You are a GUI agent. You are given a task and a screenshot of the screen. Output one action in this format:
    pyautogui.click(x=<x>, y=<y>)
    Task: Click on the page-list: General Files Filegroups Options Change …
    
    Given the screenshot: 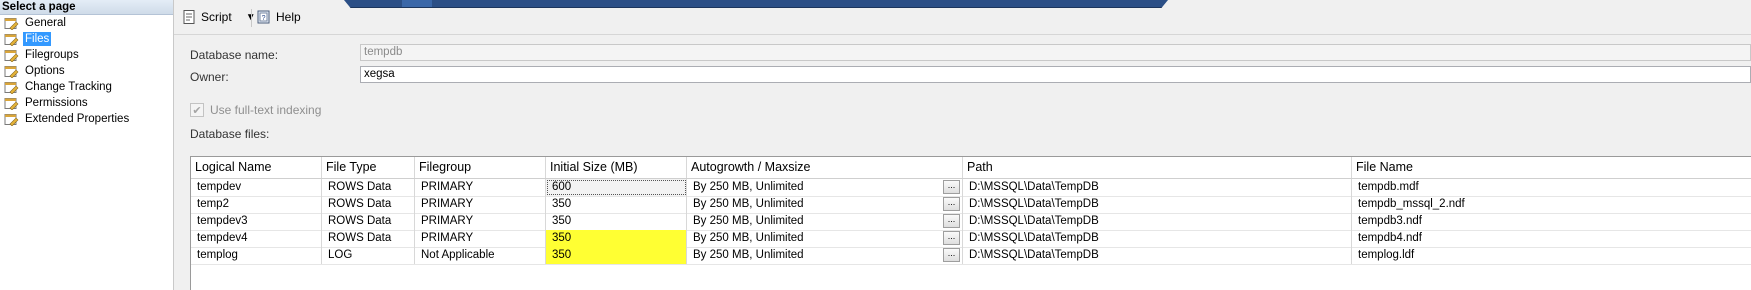 What is the action you would take?
    pyautogui.click(x=86, y=71)
    